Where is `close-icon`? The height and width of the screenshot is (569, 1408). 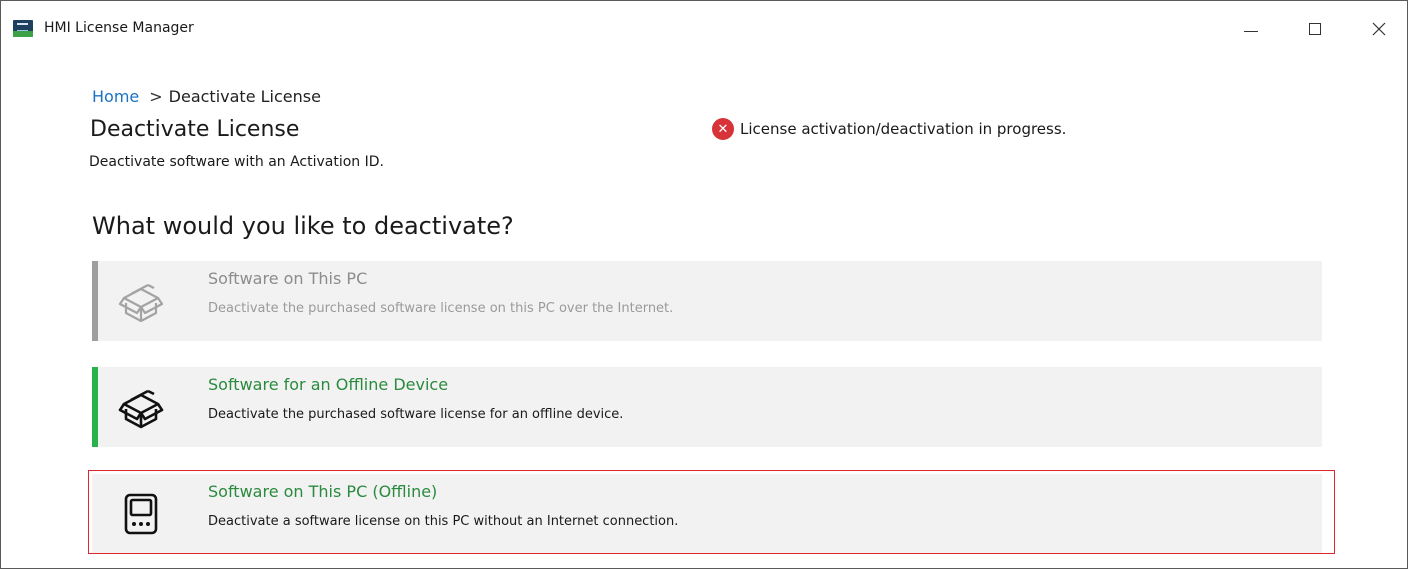
close-icon is located at coordinates (1379, 29).